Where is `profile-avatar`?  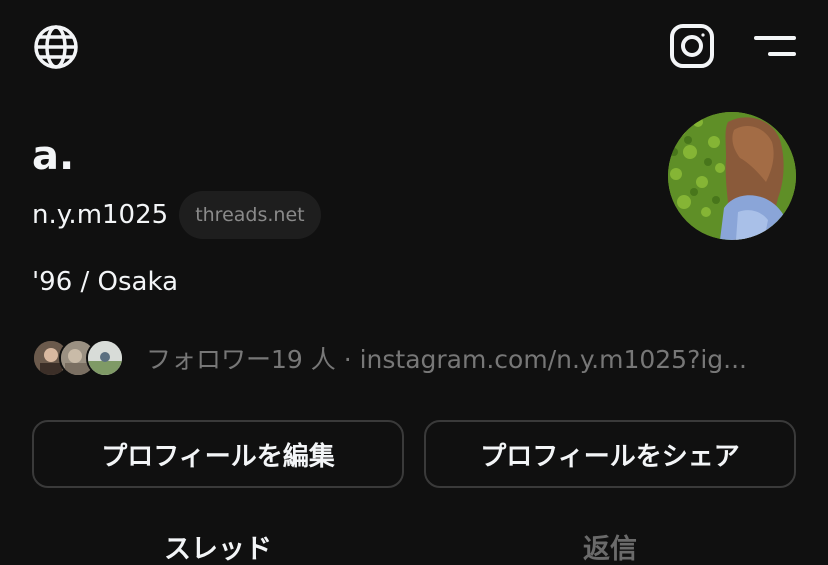
profile-avatar is located at coordinates (732, 176).